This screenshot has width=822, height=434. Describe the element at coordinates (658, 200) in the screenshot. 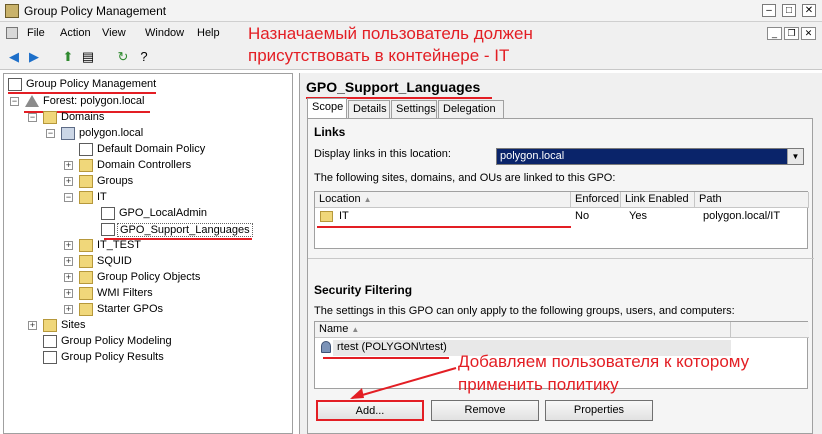

I see `col-link-enabled: Link Enabled` at that location.